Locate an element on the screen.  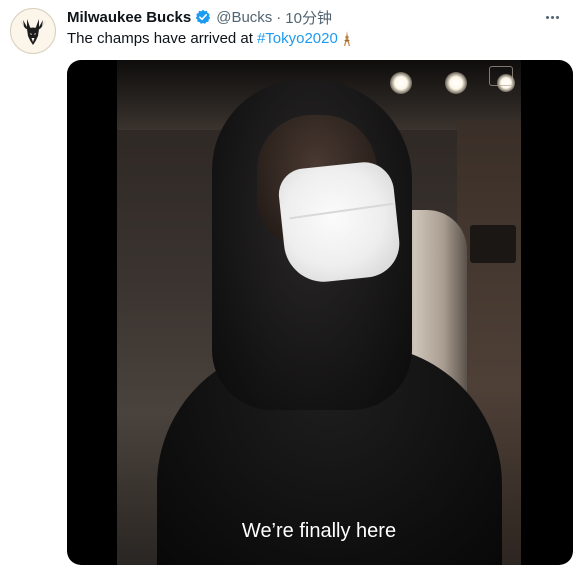
verified-badge-icon is located at coordinates (203, 17).